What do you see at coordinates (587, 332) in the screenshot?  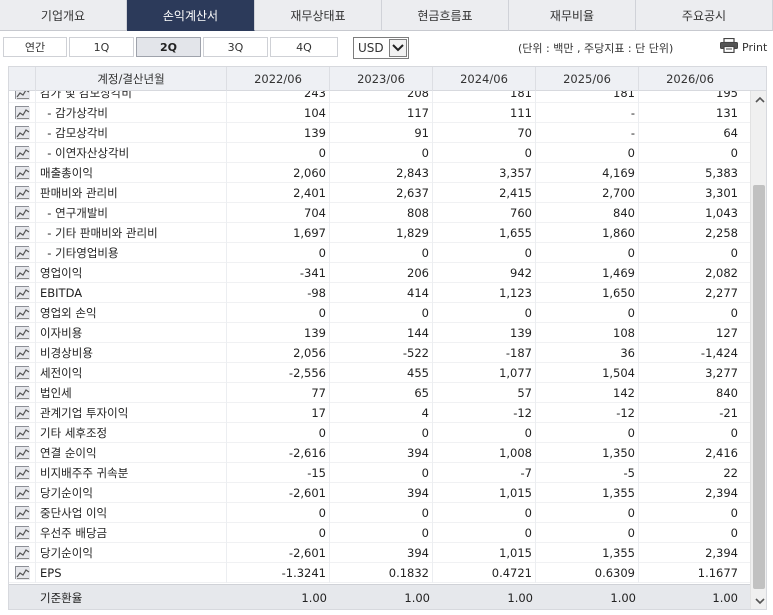 I see `value-cell: 108` at bounding box center [587, 332].